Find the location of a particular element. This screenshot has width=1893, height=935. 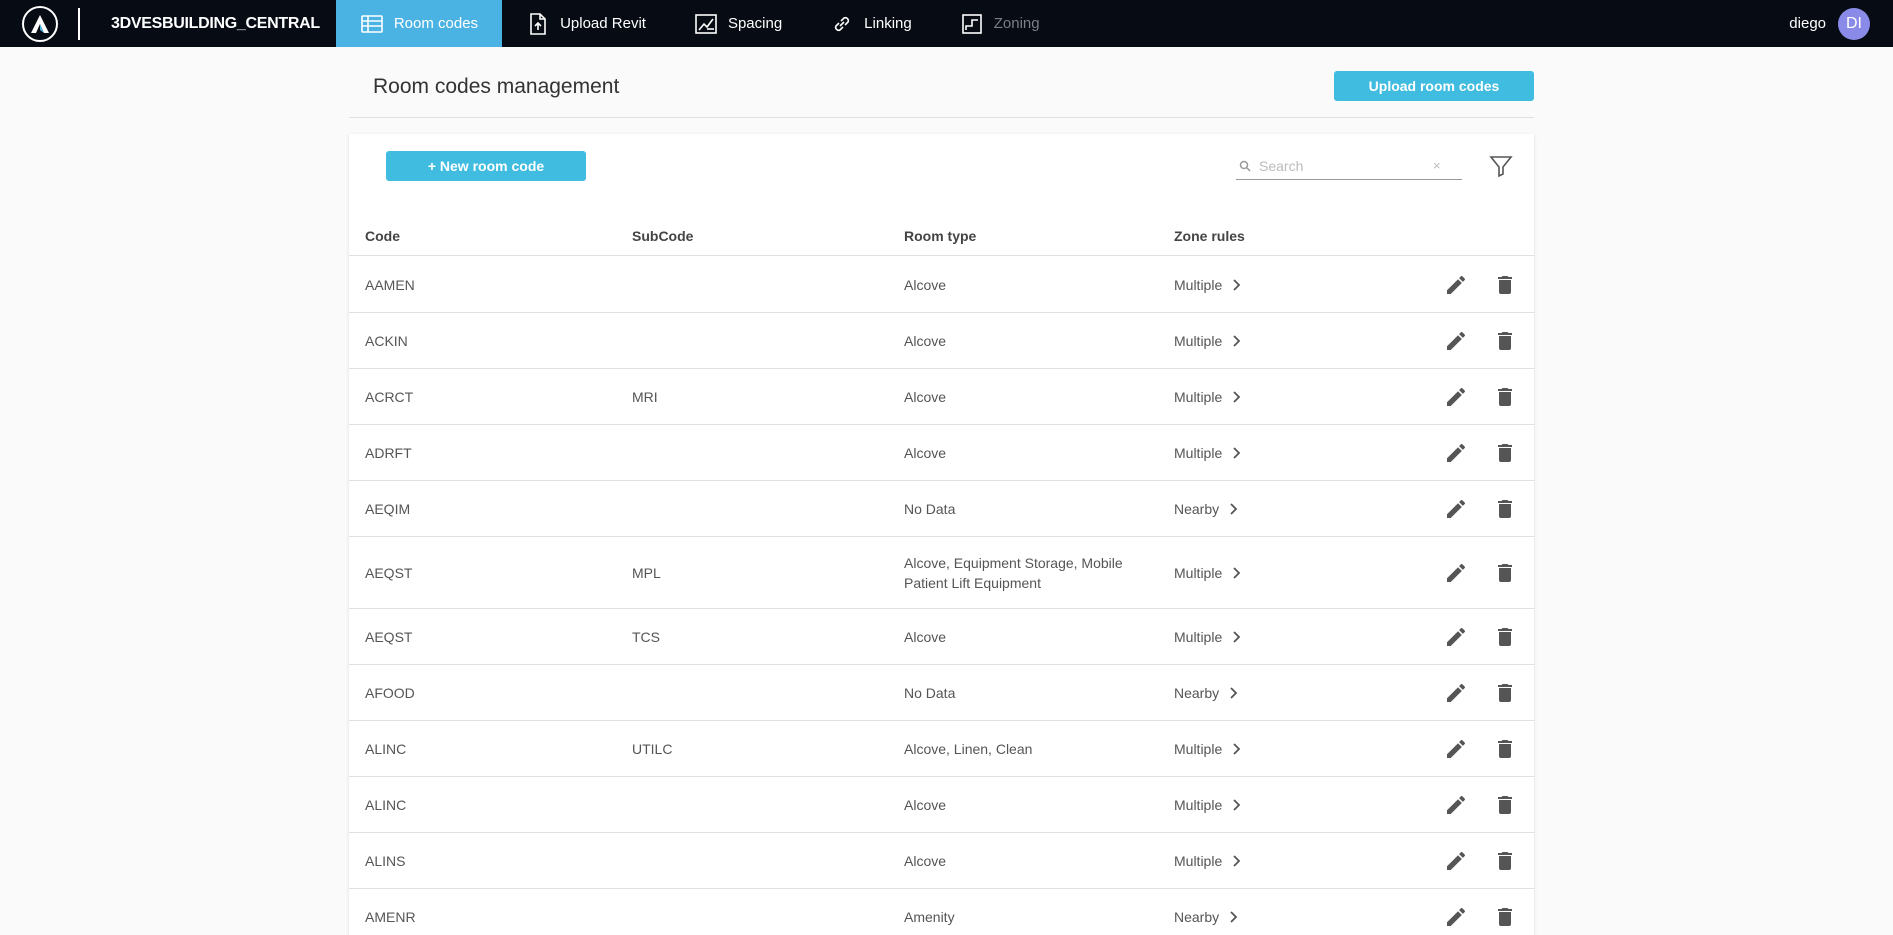

cell-code: ALINC is located at coordinates (386, 748).